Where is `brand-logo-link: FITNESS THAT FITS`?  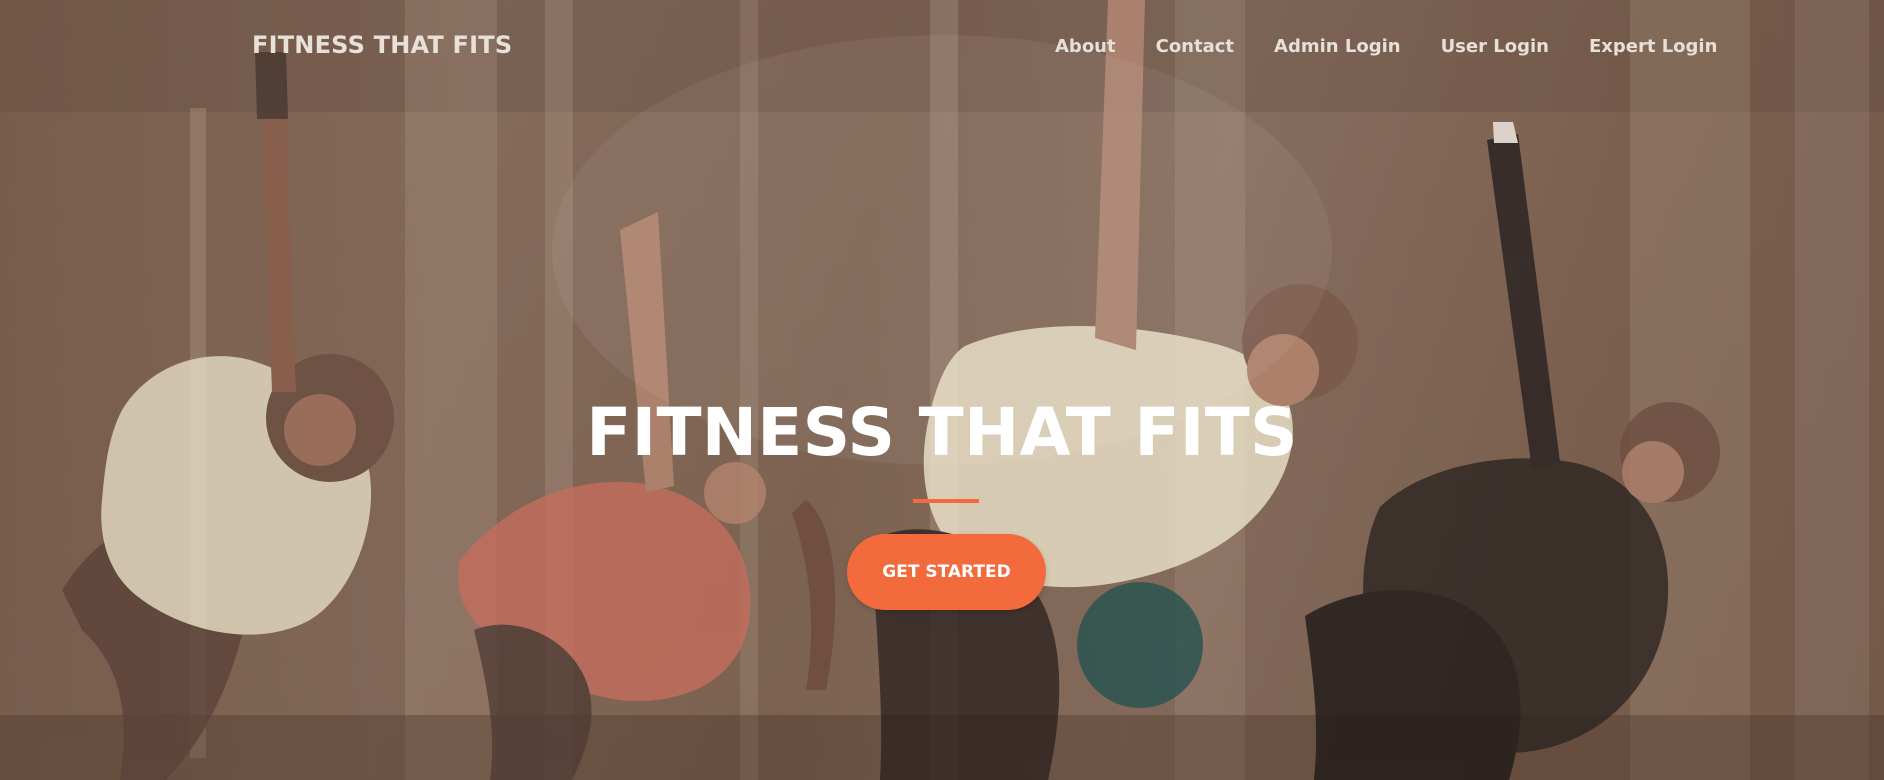 brand-logo-link: FITNESS THAT FITS is located at coordinates (382, 45).